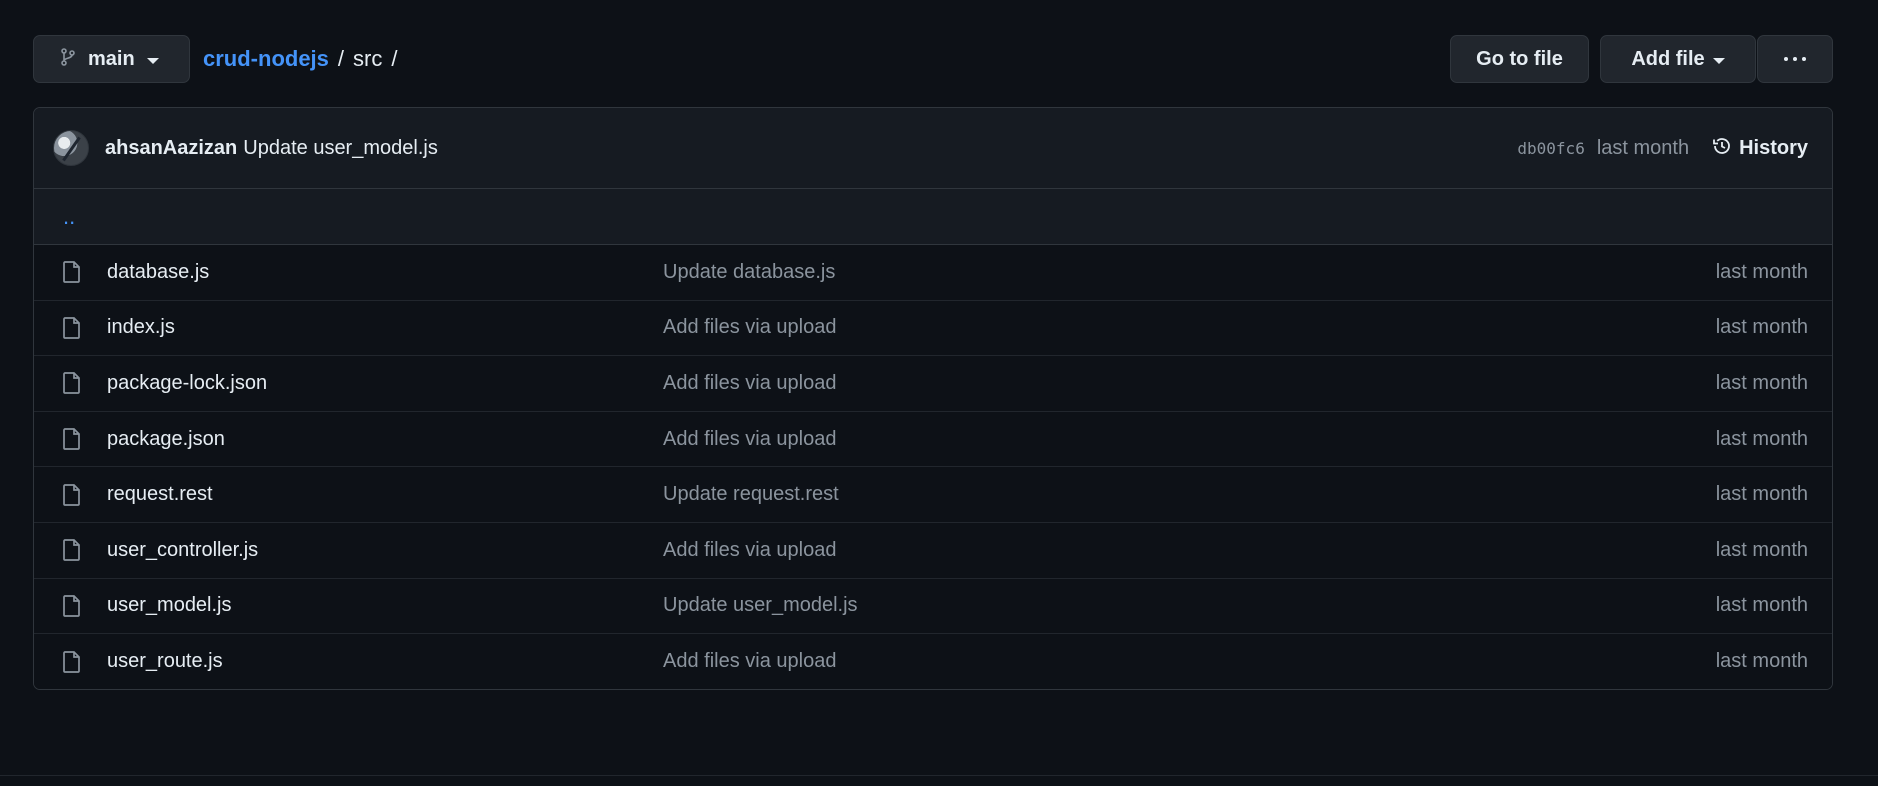  Describe the element at coordinates (158, 272) in the screenshot. I see `file-name: database.js` at that location.